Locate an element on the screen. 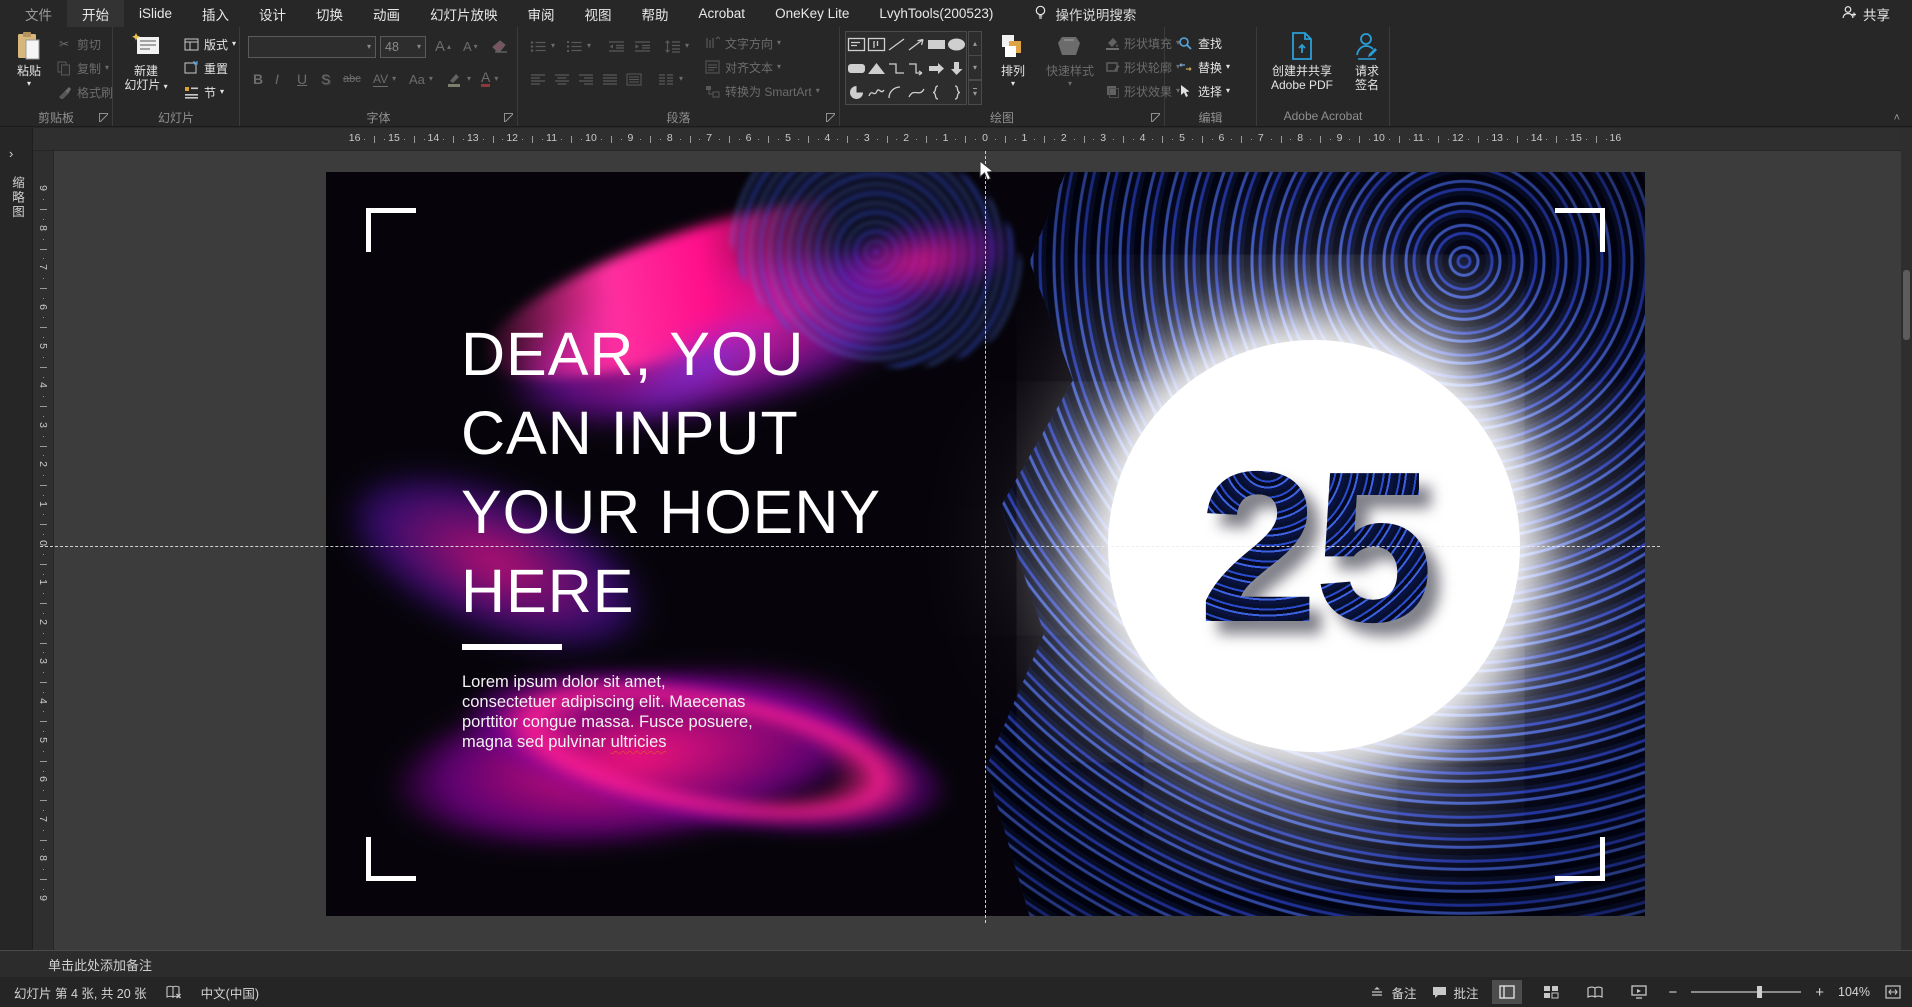 This screenshot has height=1007, width=1912. shape-outline-button: 形状轮廓 ▾ is located at coordinates (1141, 67).